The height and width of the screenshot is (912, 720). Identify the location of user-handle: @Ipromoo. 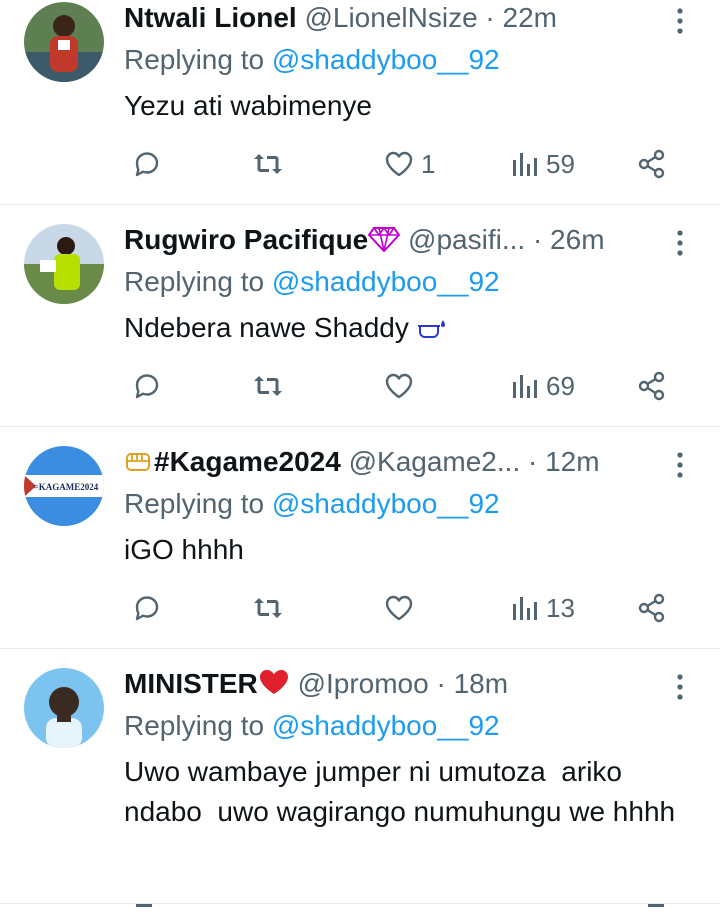
(363, 683).